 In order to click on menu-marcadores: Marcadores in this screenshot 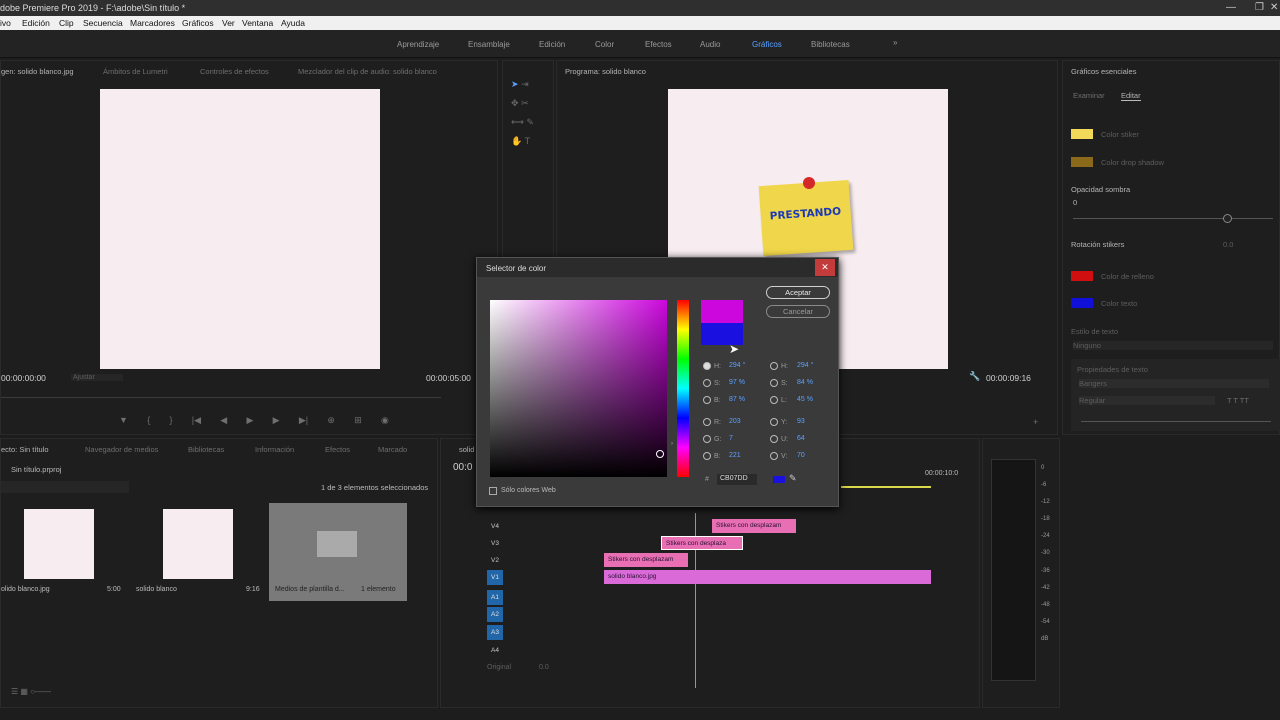, I will do `click(152, 23)`.